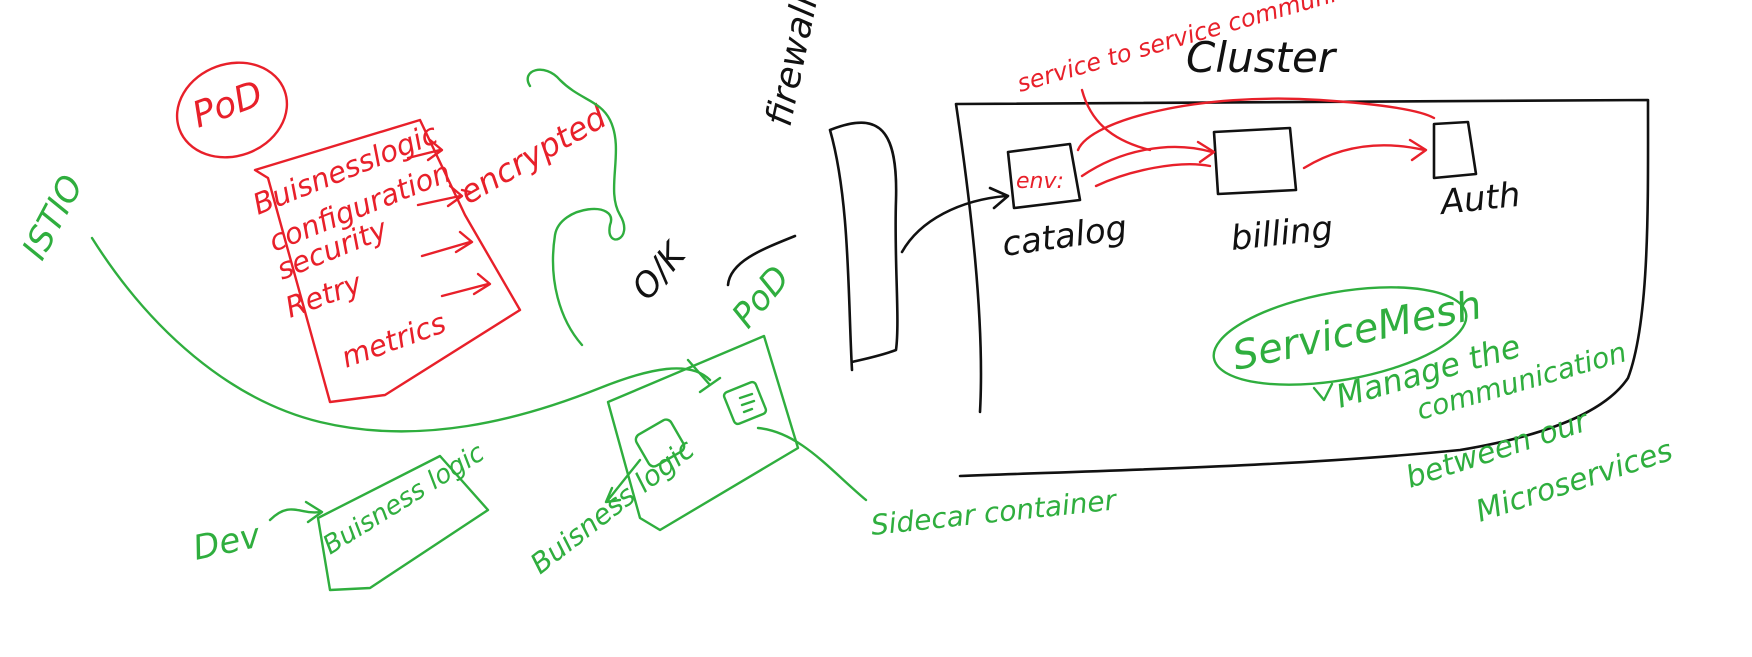 Image resolution: width=1752 pixels, height=657 pixels. Describe the element at coordinates (747, 403) in the screenshot. I see `sidecar-lines` at that location.